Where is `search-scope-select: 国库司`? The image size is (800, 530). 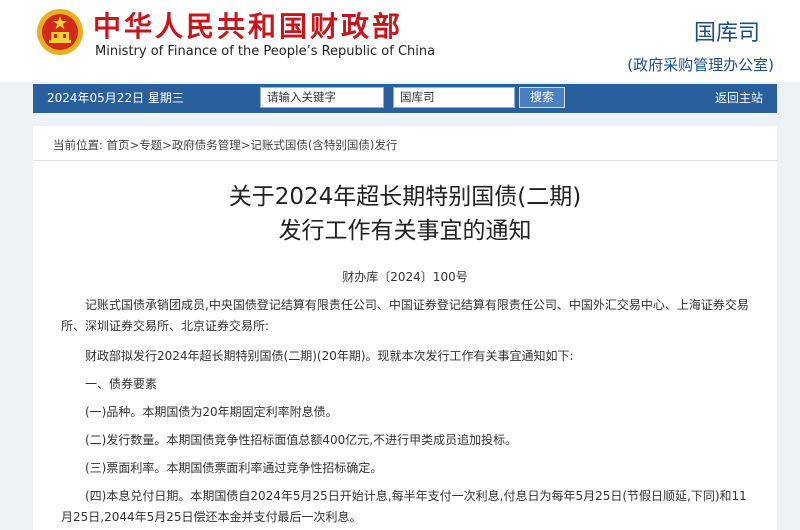 search-scope-select: 国库司 is located at coordinates (454, 97).